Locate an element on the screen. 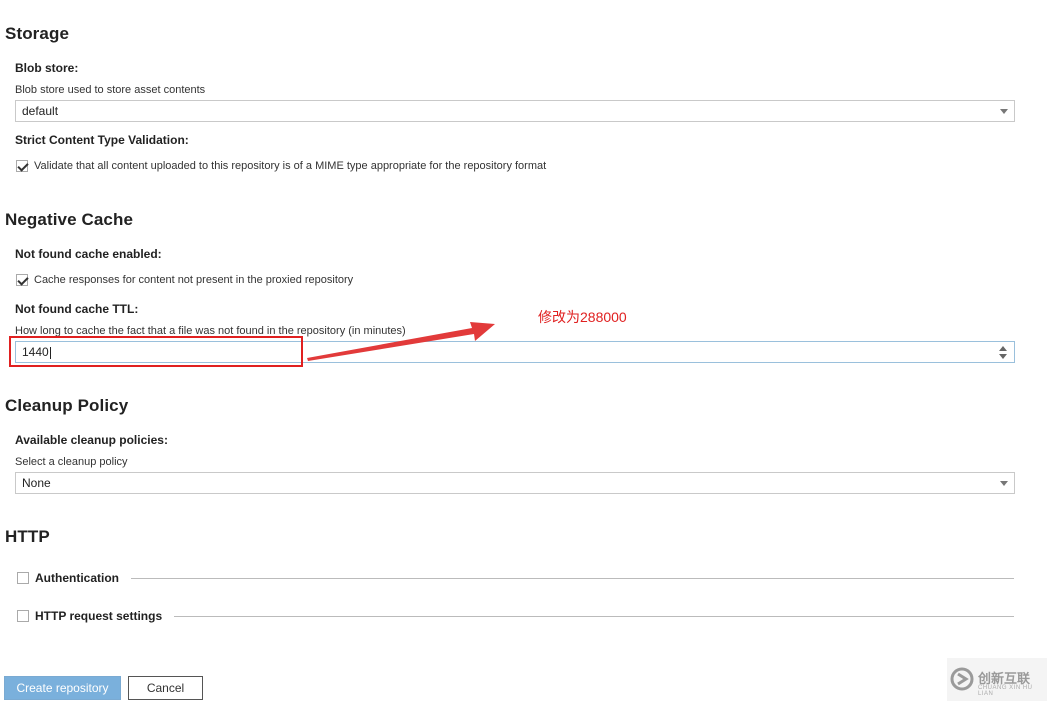  annotation-text: 修改为288000 is located at coordinates (582, 317).